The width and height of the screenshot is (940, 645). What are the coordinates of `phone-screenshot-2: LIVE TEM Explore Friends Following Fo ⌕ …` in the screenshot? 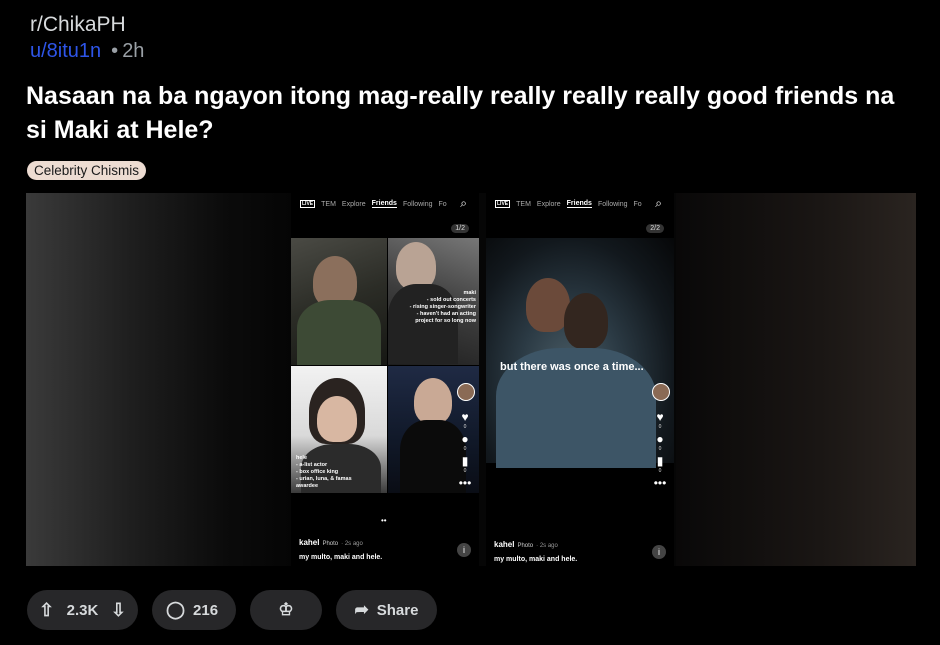 It's located at (580, 379).